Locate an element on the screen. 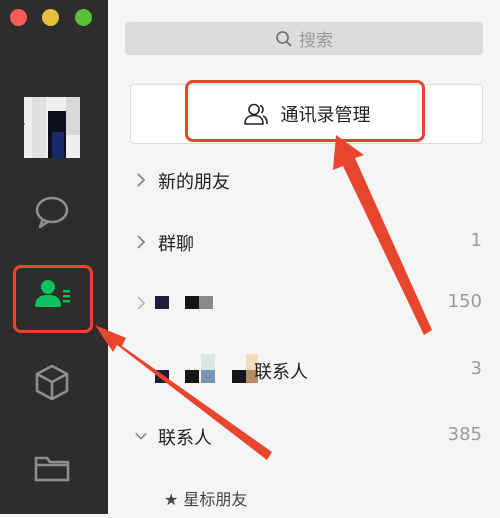 The image size is (500, 518). search-input: 搜索 is located at coordinates (304, 38).